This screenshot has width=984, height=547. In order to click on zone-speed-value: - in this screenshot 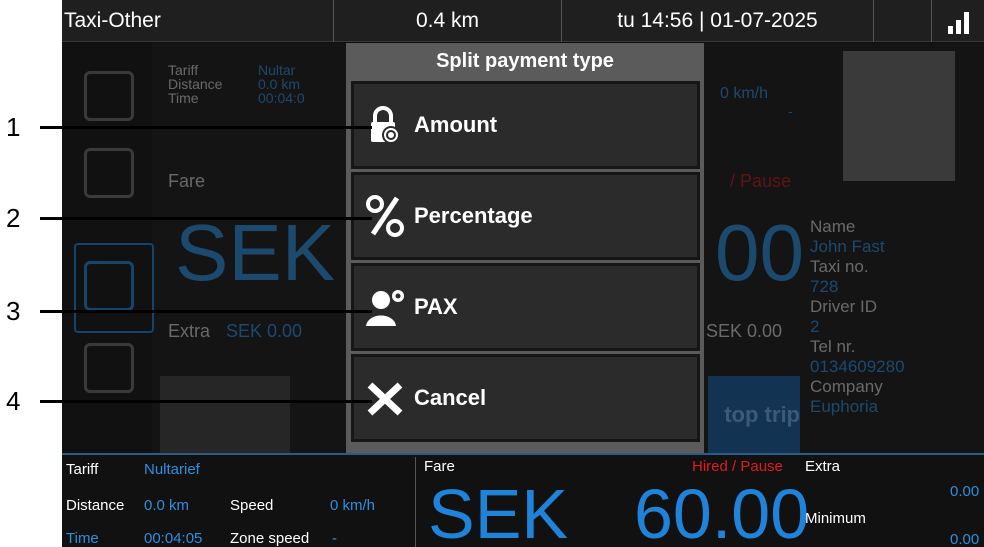, I will do `click(334, 538)`.